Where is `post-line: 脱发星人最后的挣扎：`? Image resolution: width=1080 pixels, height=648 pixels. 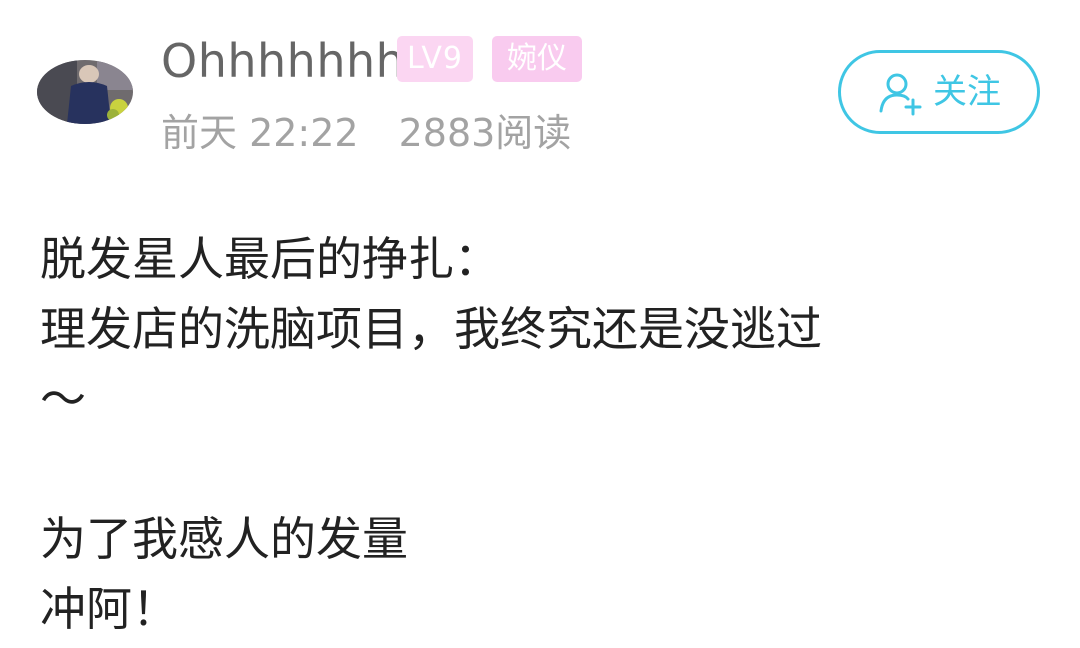
post-line: 脱发星人最后的挣扎： is located at coordinates (270, 259).